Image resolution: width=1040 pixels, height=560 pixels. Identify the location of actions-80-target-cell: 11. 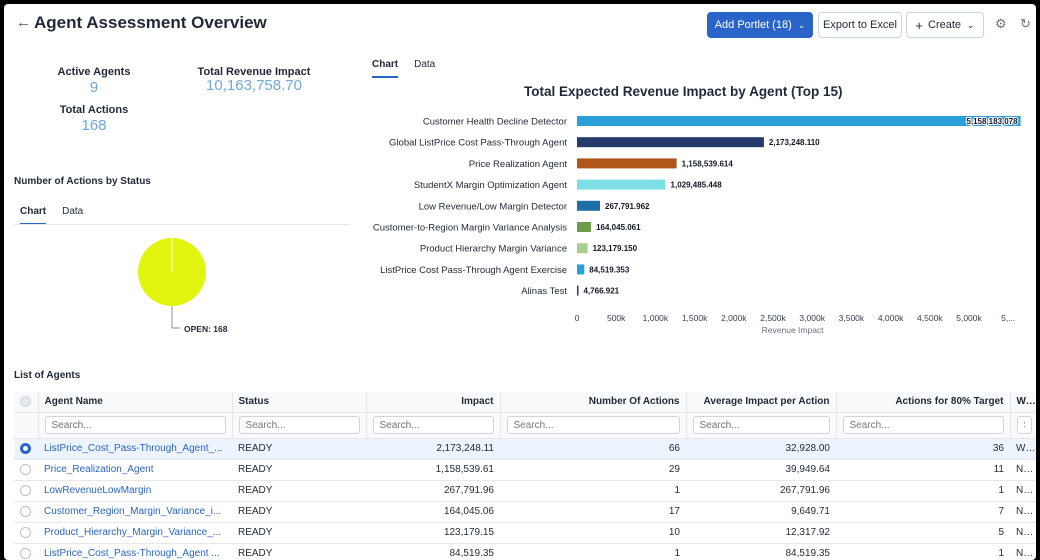
(923, 470).